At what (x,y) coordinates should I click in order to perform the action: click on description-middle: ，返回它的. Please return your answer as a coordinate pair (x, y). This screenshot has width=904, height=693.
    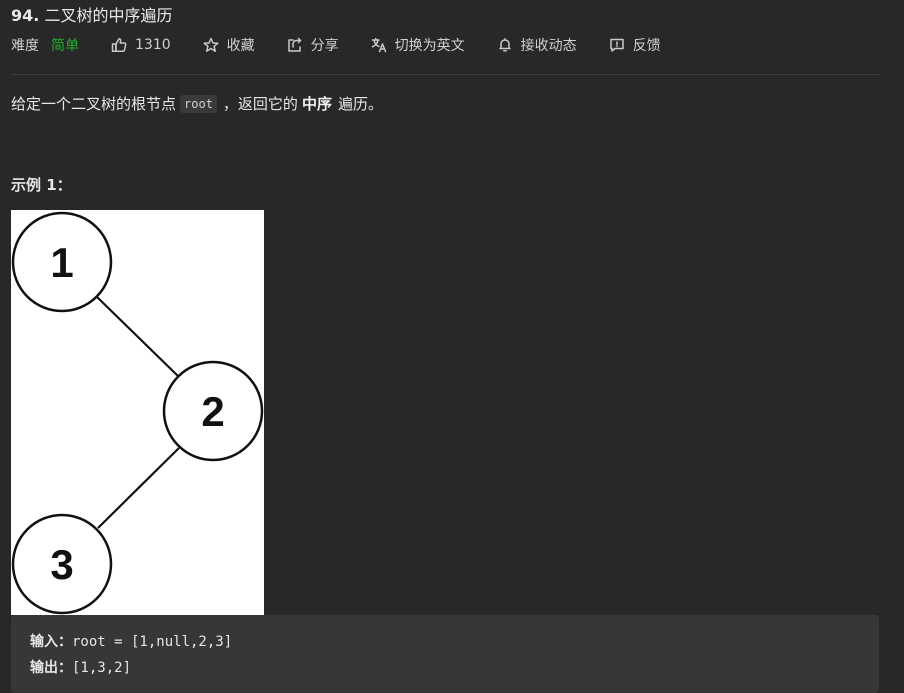
    Looking at the image, I should click on (260, 104).